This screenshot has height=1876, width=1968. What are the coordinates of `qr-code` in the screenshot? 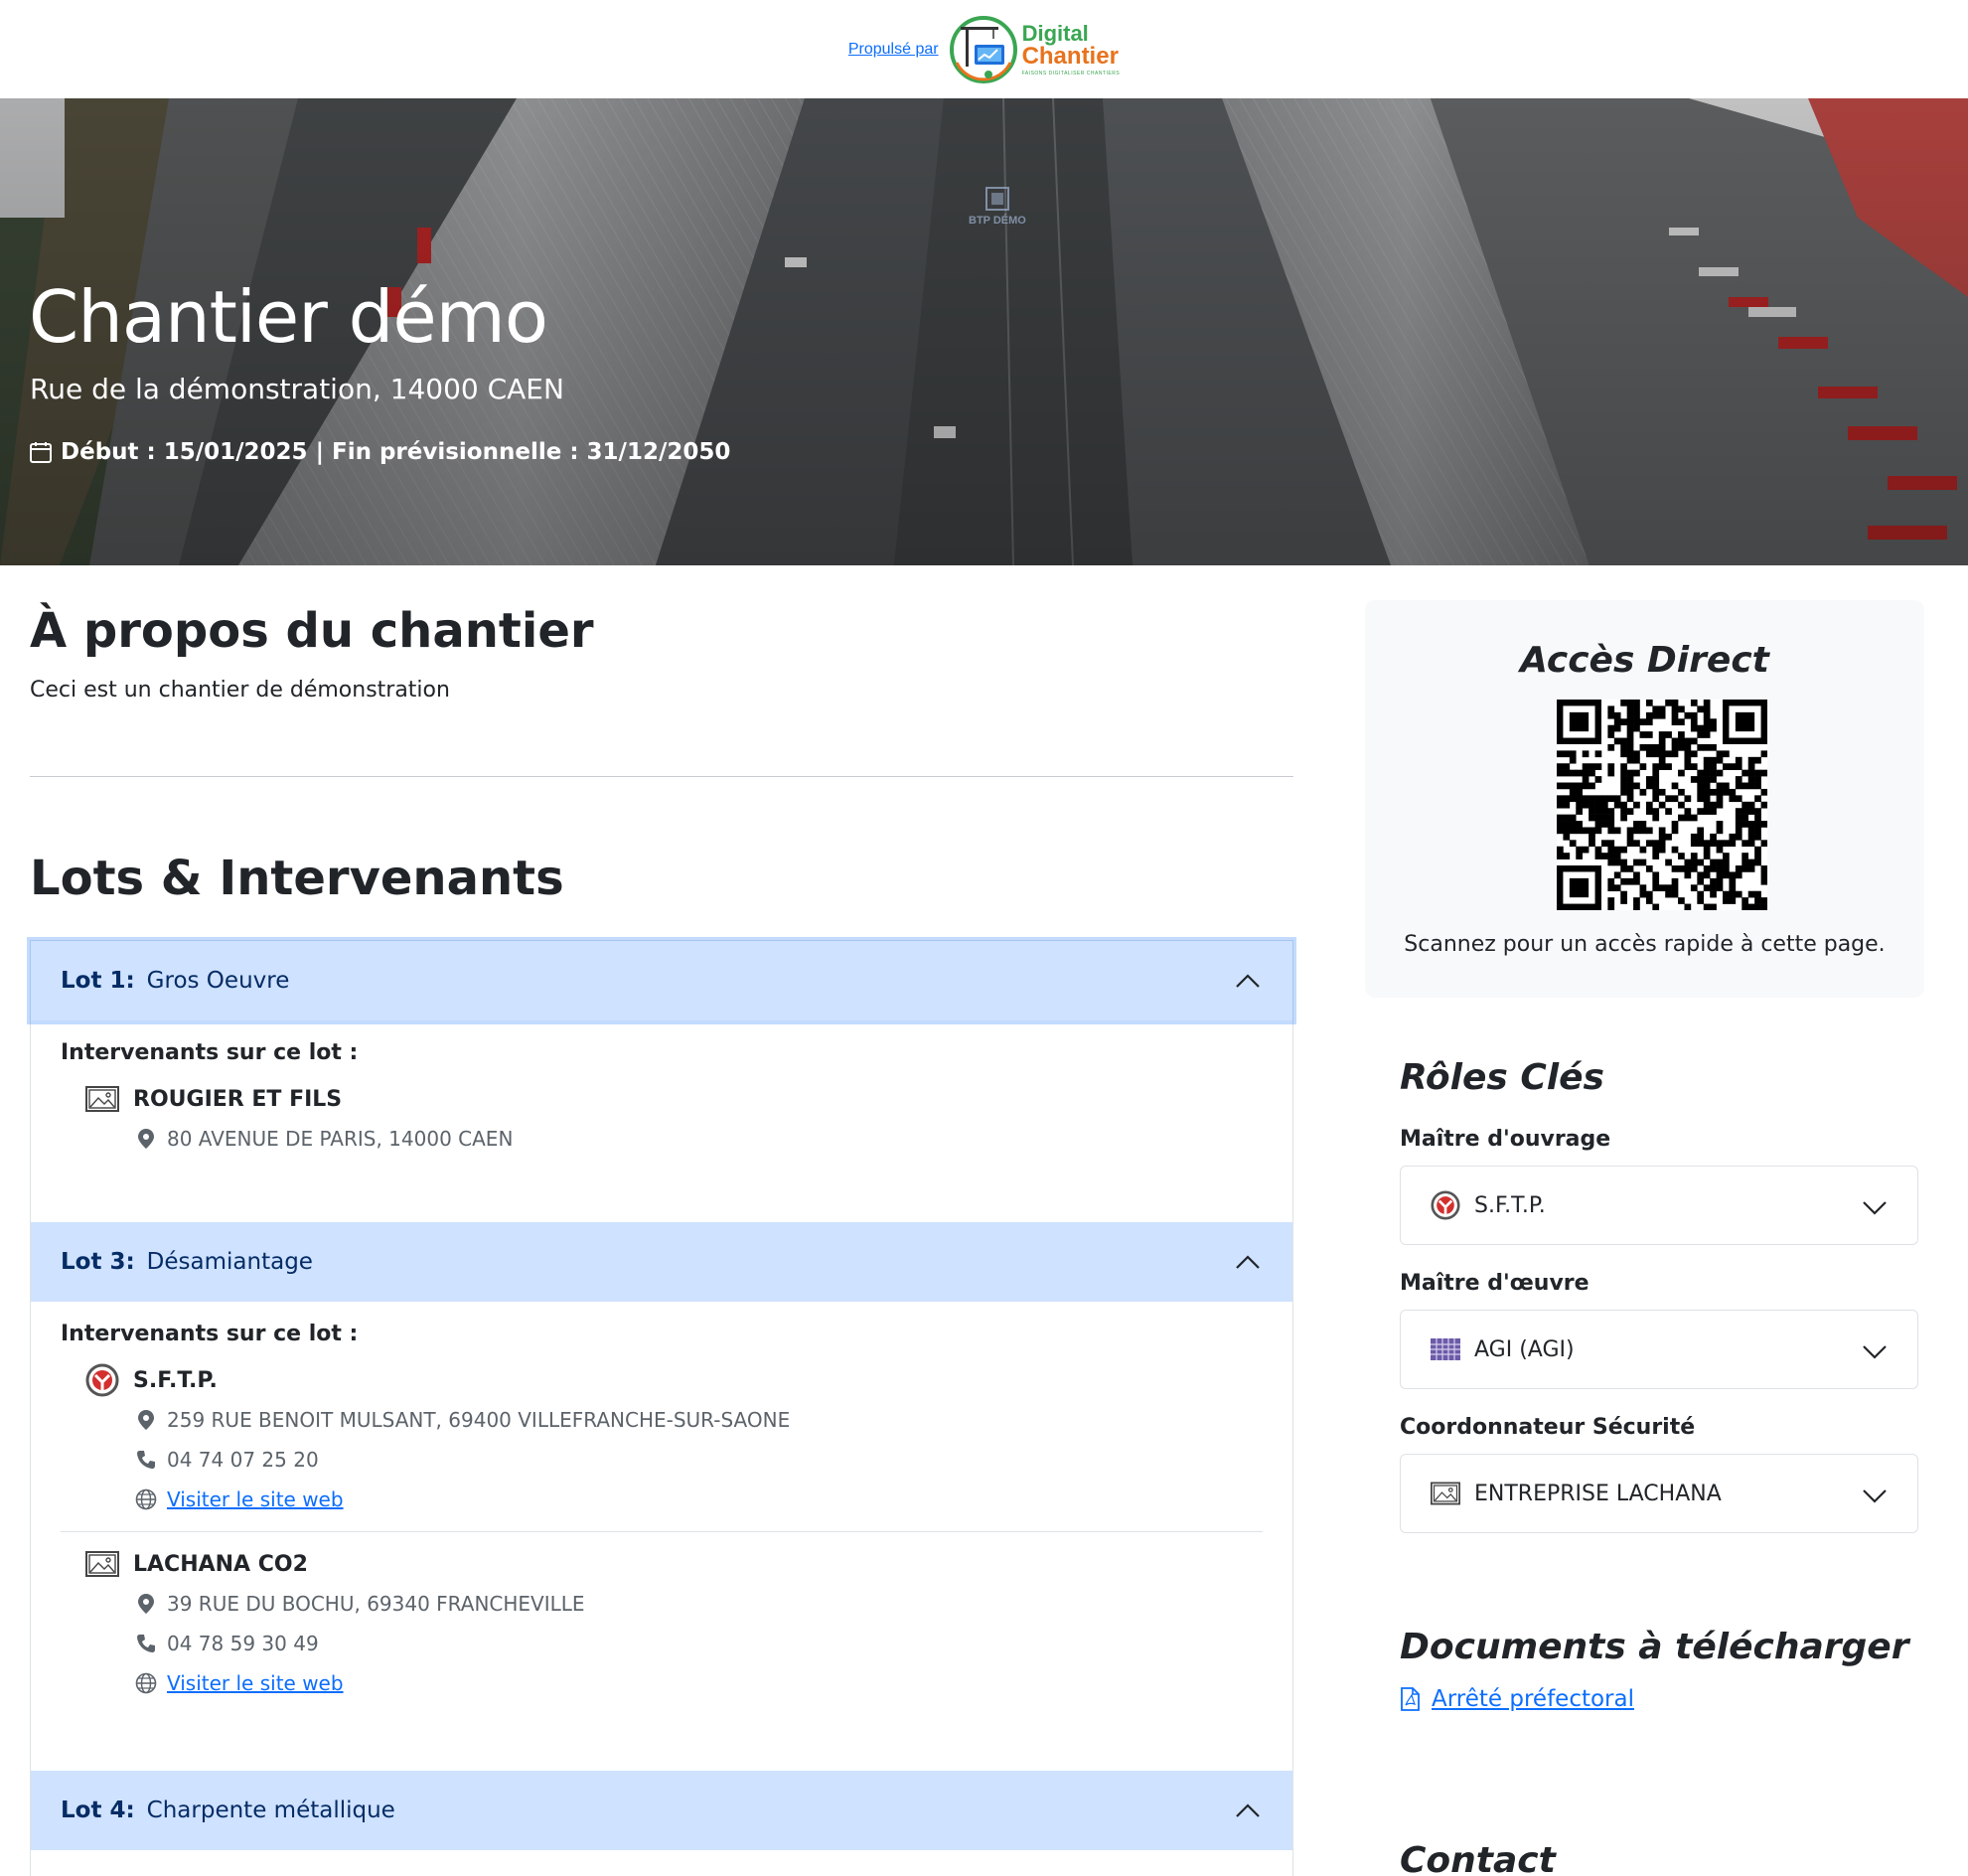 It's located at (1662, 805).